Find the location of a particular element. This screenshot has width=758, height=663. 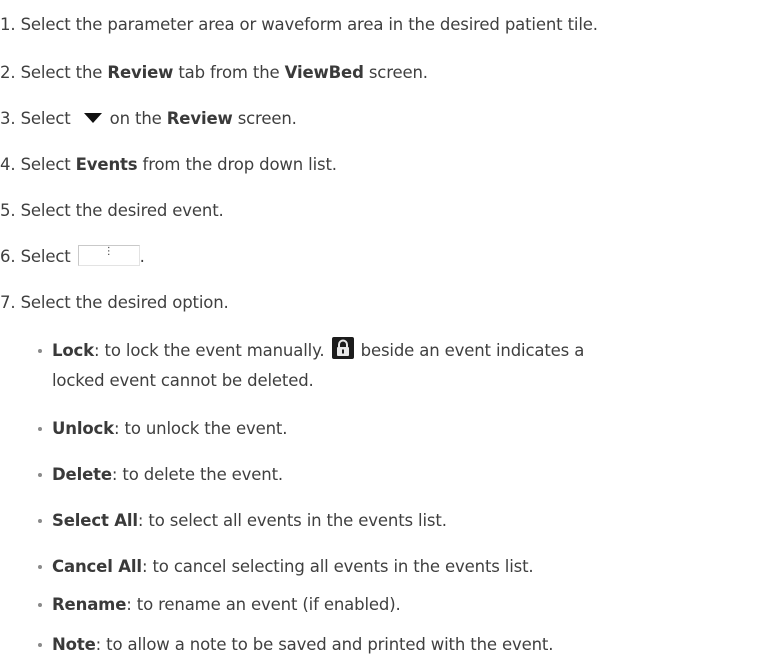

option-desc: locked event cannot be deleted. is located at coordinates (183, 380).